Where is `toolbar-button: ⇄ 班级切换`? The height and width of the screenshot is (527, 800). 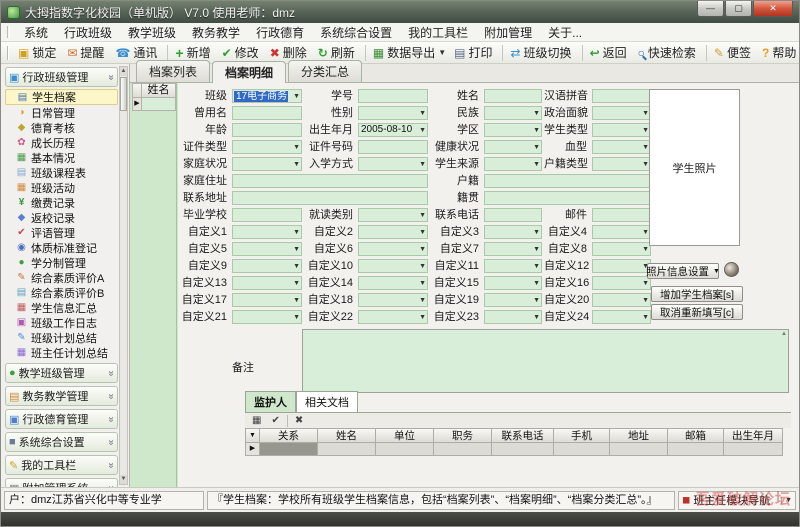
toolbar-button: ⇄ 班级切换 is located at coordinates (542, 52).